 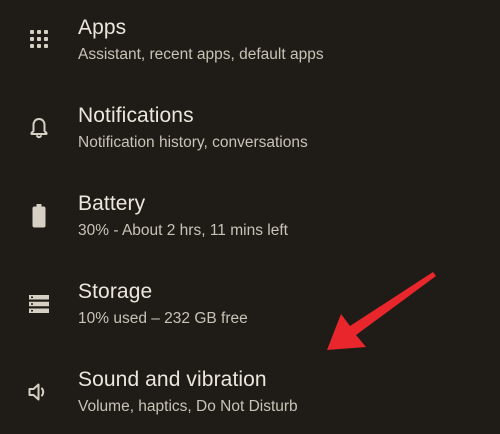 I want to click on speaker-icon, so click(x=39, y=392).